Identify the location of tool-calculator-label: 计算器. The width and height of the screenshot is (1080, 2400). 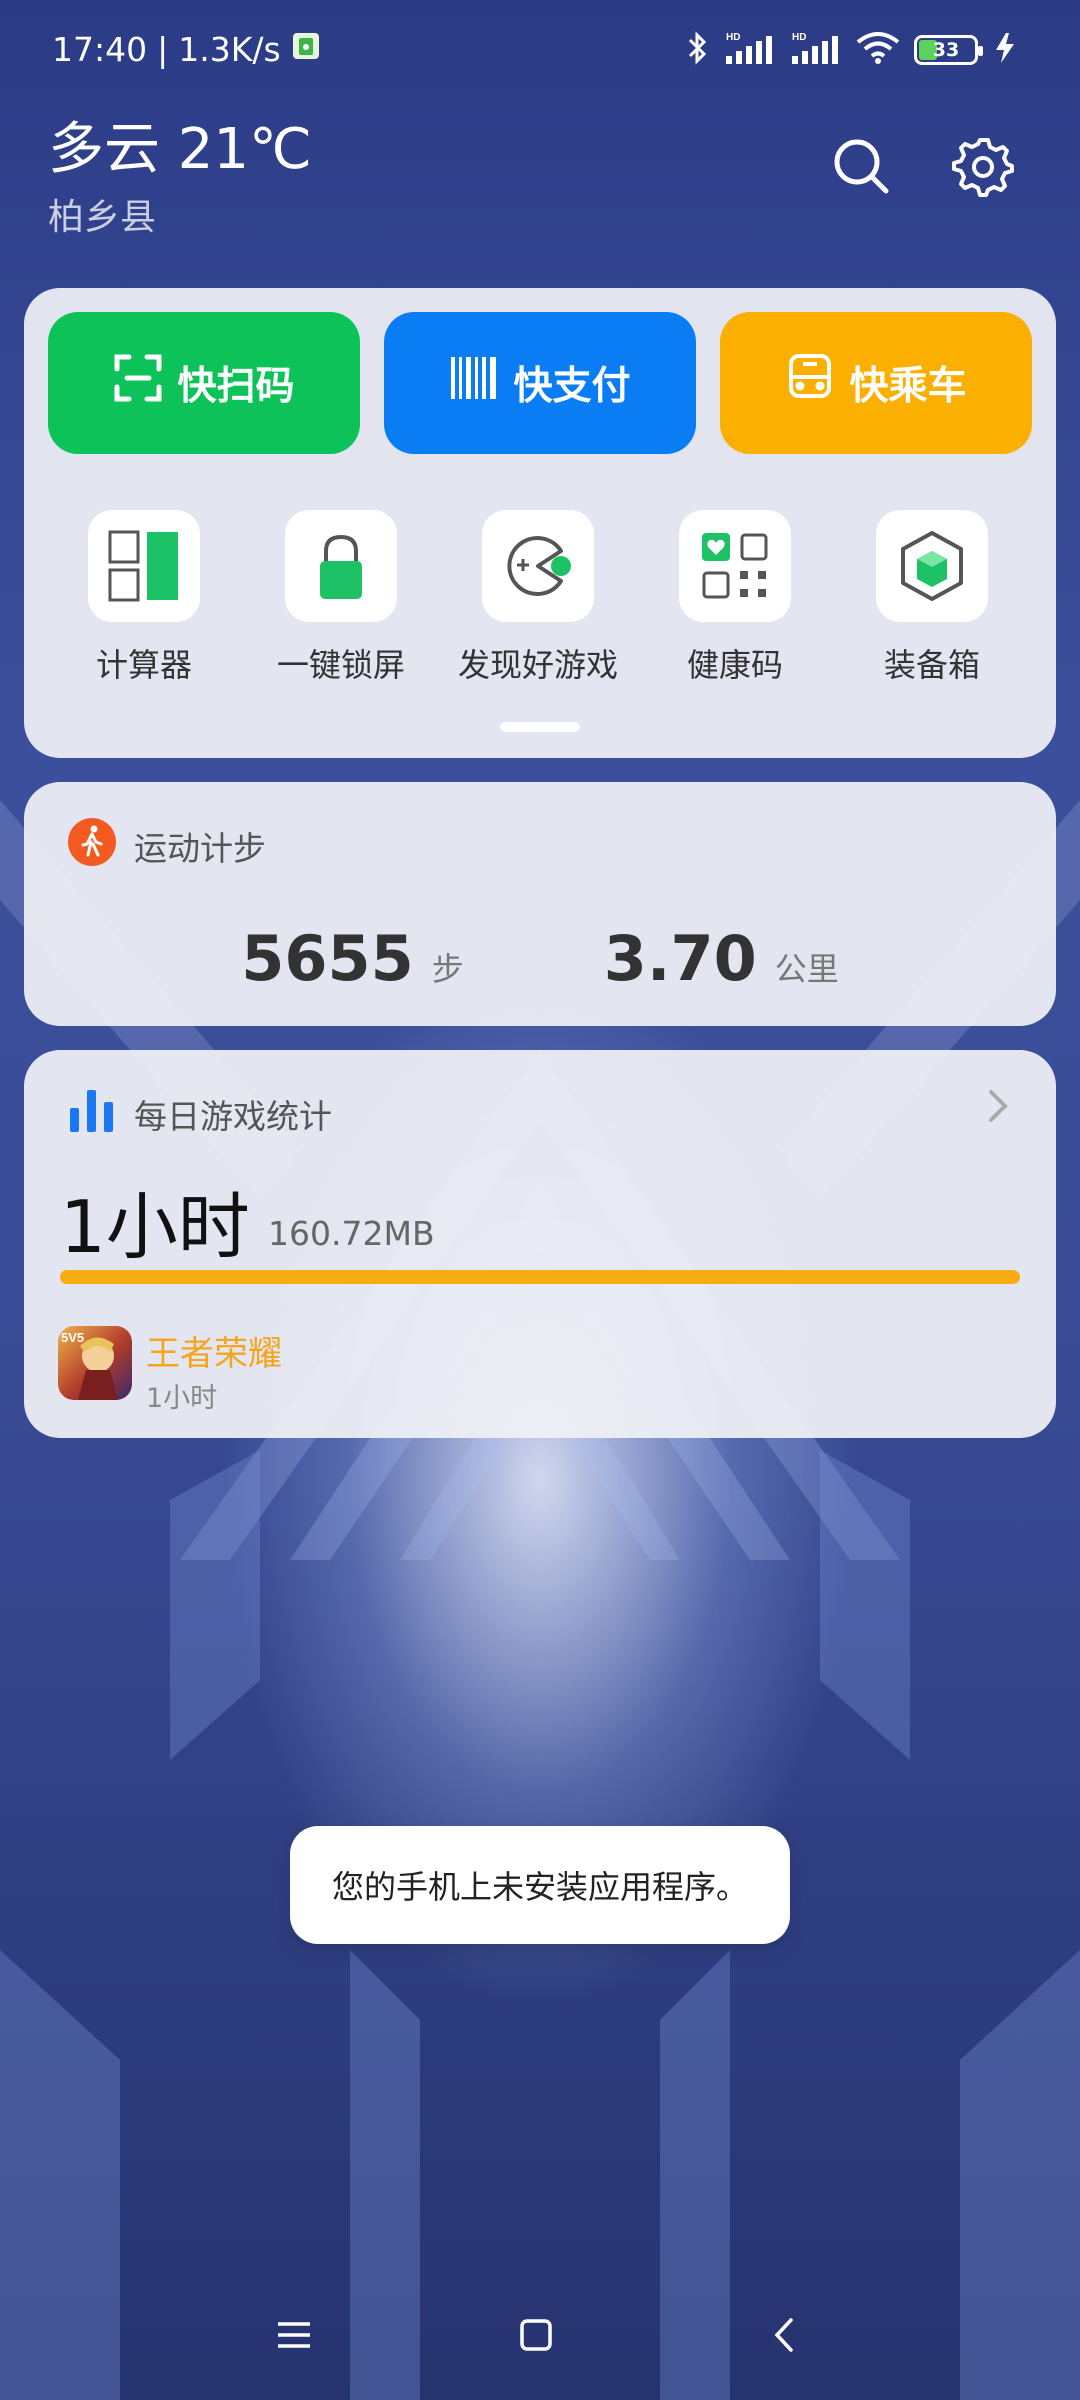
(143, 665).